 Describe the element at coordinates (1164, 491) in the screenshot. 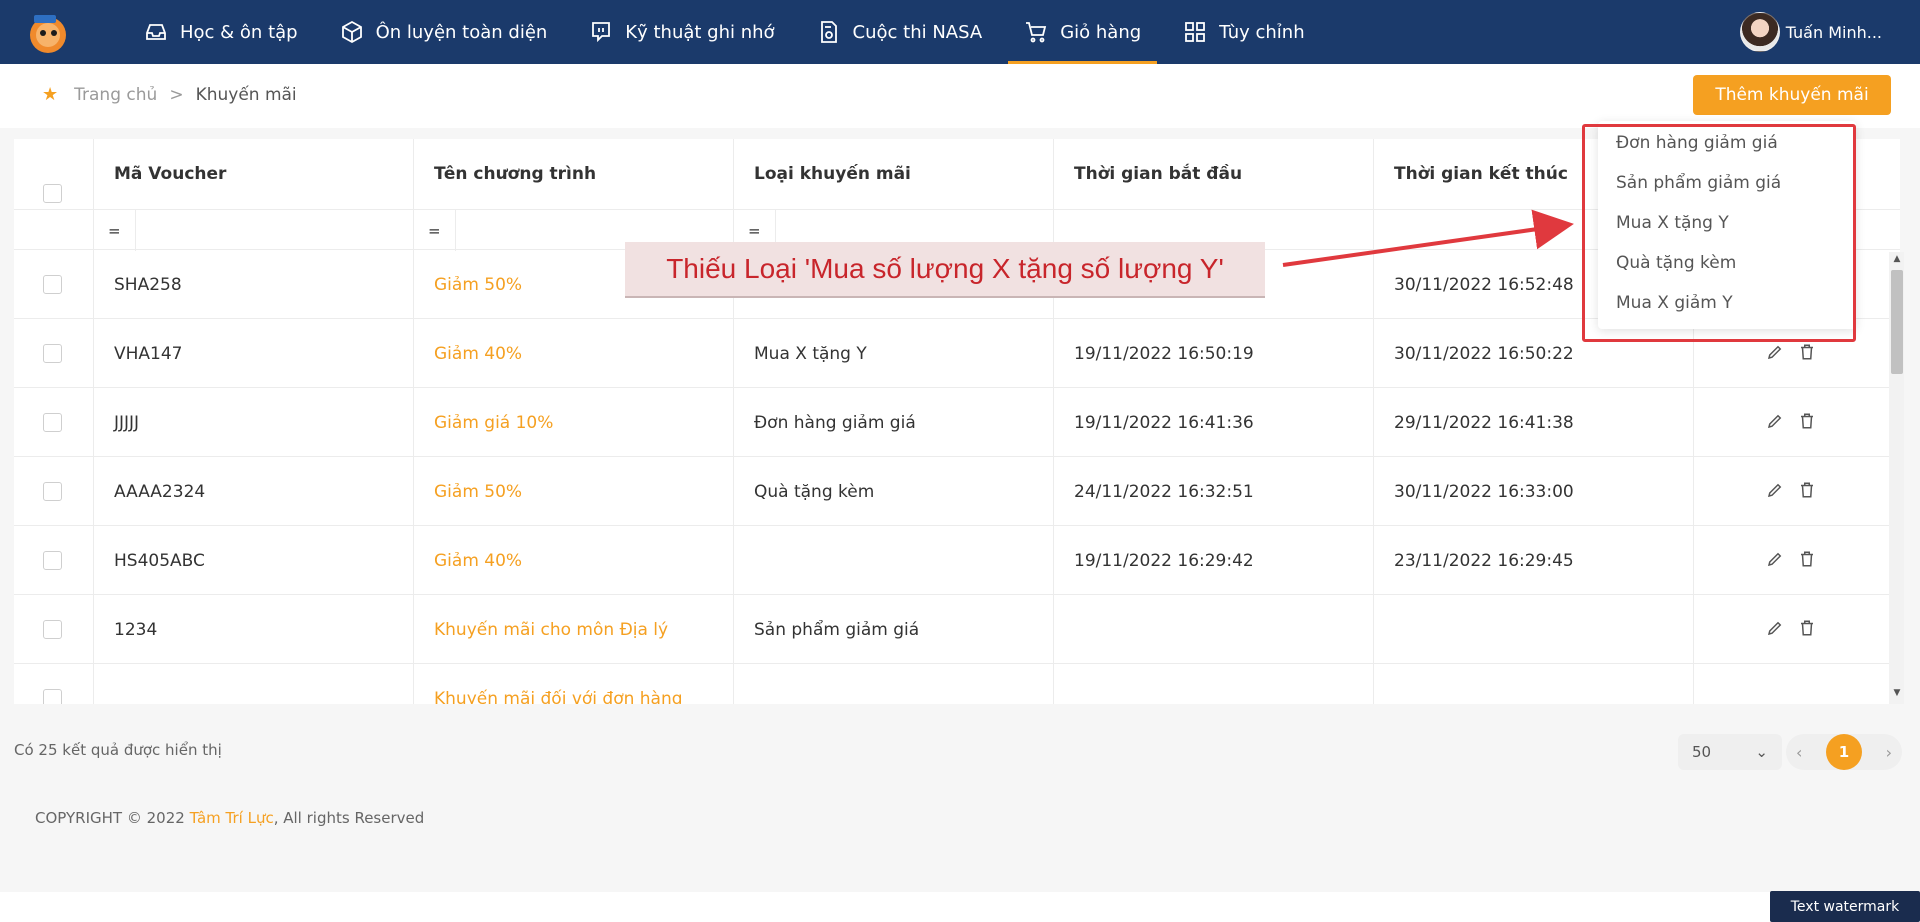

I see `table-cell: 24/11/2022 16:32:51` at that location.